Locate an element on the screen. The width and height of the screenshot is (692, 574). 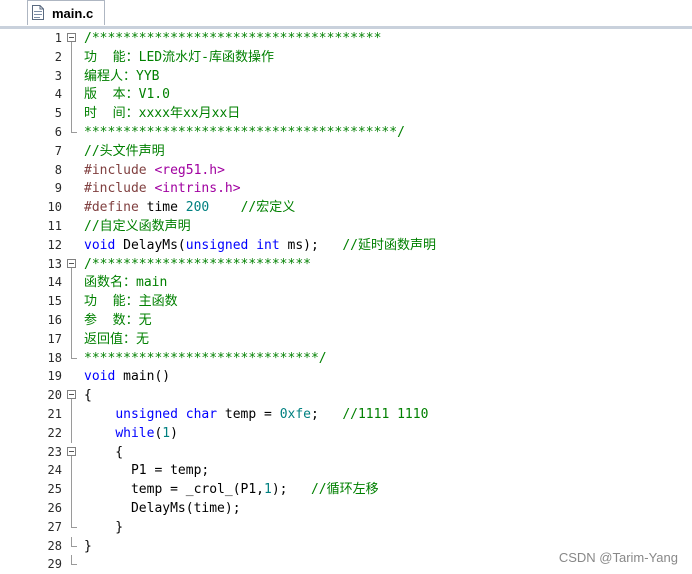
code-text: DelayMs(time); is located at coordinates (162, 508).